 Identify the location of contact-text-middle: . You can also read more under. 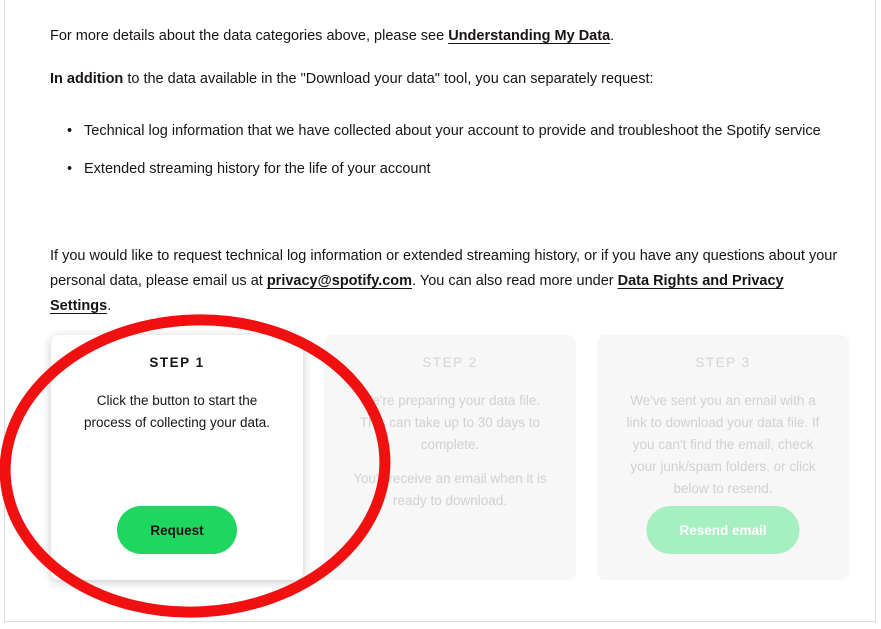
(515, 281).